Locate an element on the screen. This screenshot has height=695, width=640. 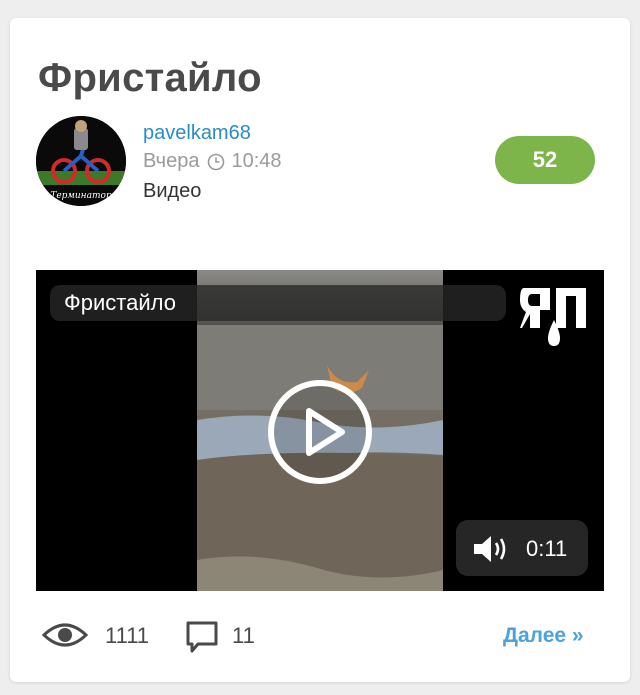
rating-badge: 52 is located at coordinates (545, 160).